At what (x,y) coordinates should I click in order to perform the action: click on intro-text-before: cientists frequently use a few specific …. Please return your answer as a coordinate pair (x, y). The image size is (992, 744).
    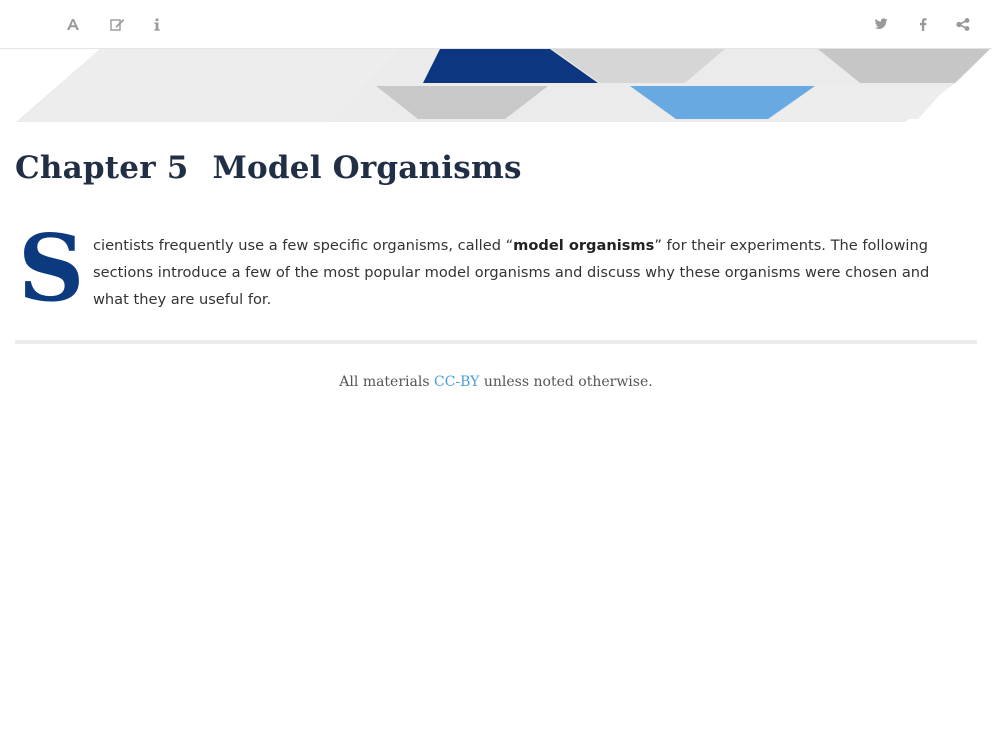
    Looking at the image, I should click on (303, 245).